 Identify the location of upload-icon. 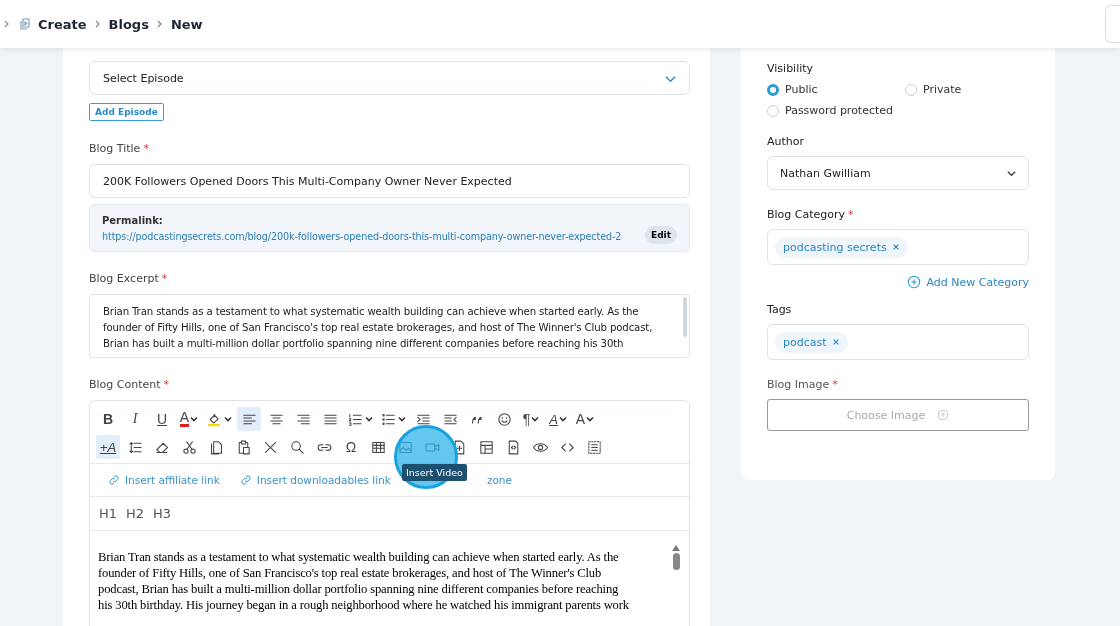
(943, 415).